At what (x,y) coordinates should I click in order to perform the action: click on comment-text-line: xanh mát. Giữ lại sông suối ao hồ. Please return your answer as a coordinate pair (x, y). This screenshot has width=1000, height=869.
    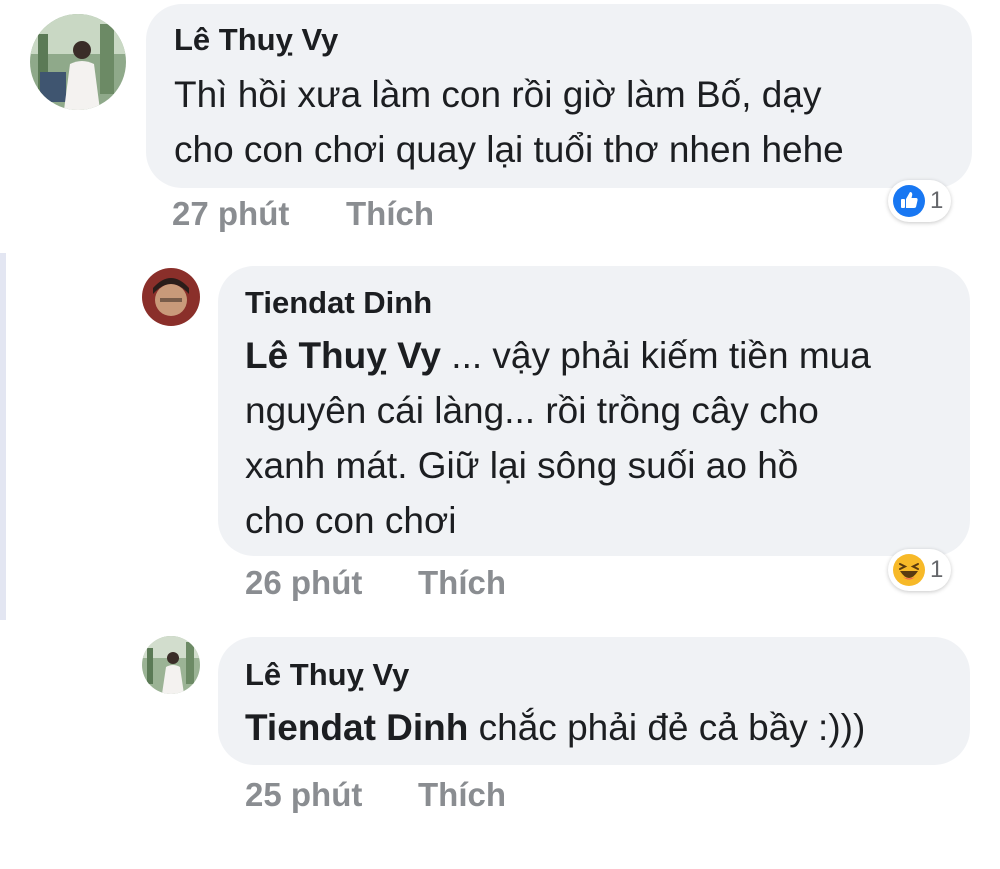
    Looking at the image, I should click on (522, 465).